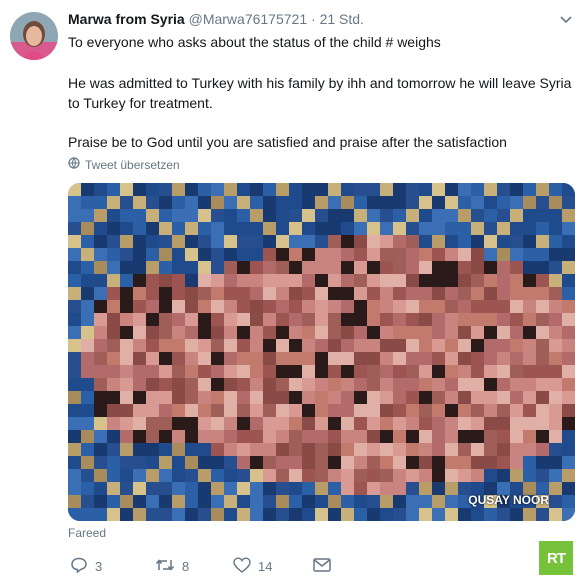 The width and height of the screenshot is (587, 585). I want to click on like-count: 14, so click(265, 566).